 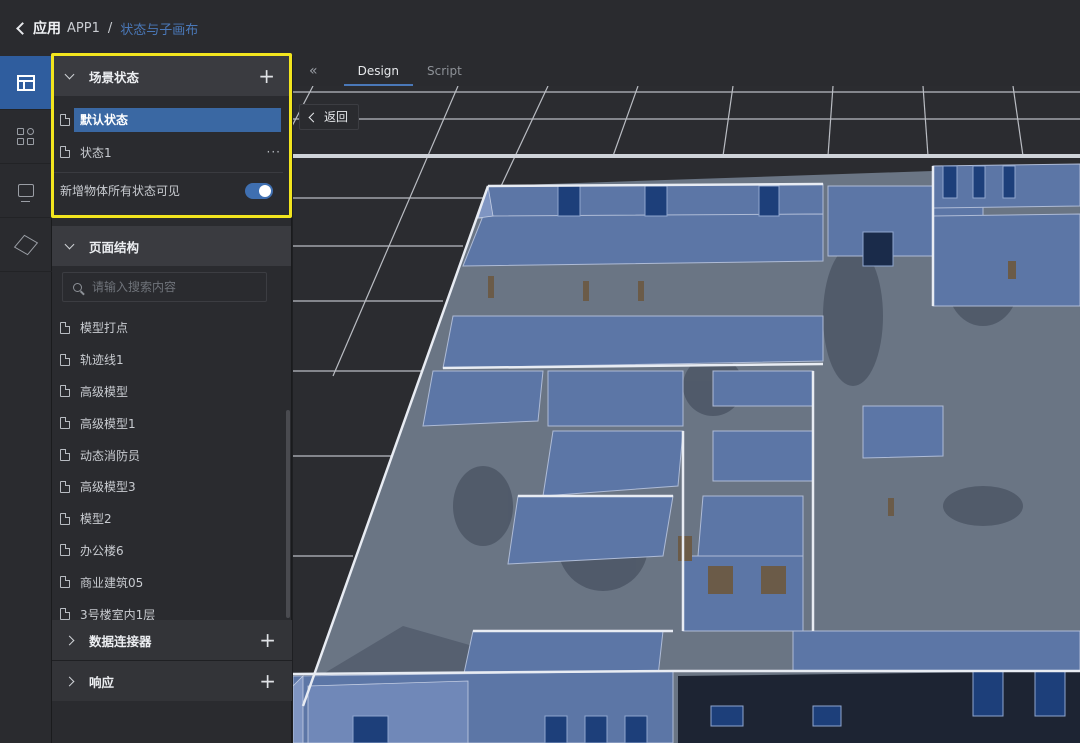 What do you see at coordinates (177, 120) in the screenshot?
I see `state-label: 默认状态` at bounding box center [177, 120].